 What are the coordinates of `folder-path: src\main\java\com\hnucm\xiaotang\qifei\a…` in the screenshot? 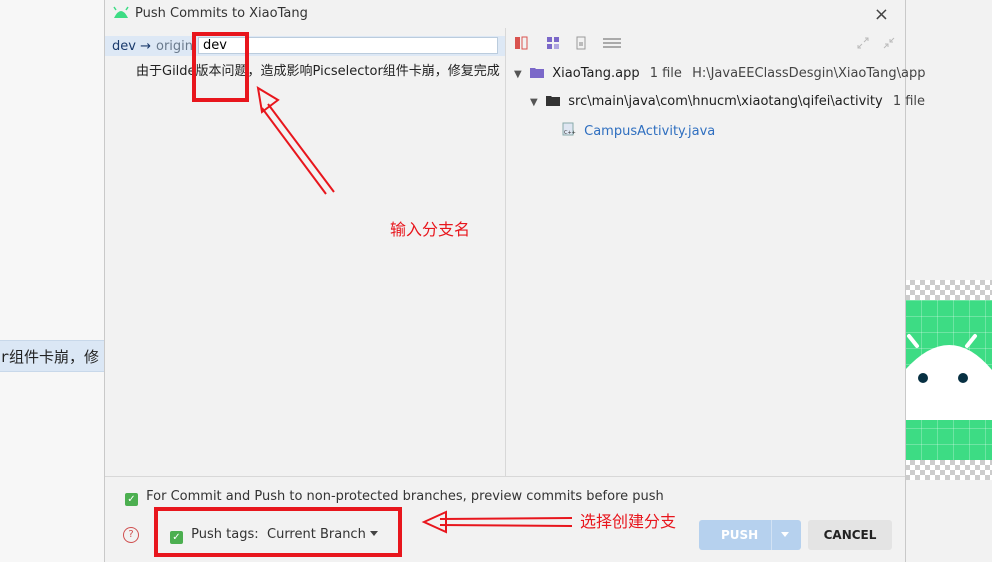 It's located at (725, 101).